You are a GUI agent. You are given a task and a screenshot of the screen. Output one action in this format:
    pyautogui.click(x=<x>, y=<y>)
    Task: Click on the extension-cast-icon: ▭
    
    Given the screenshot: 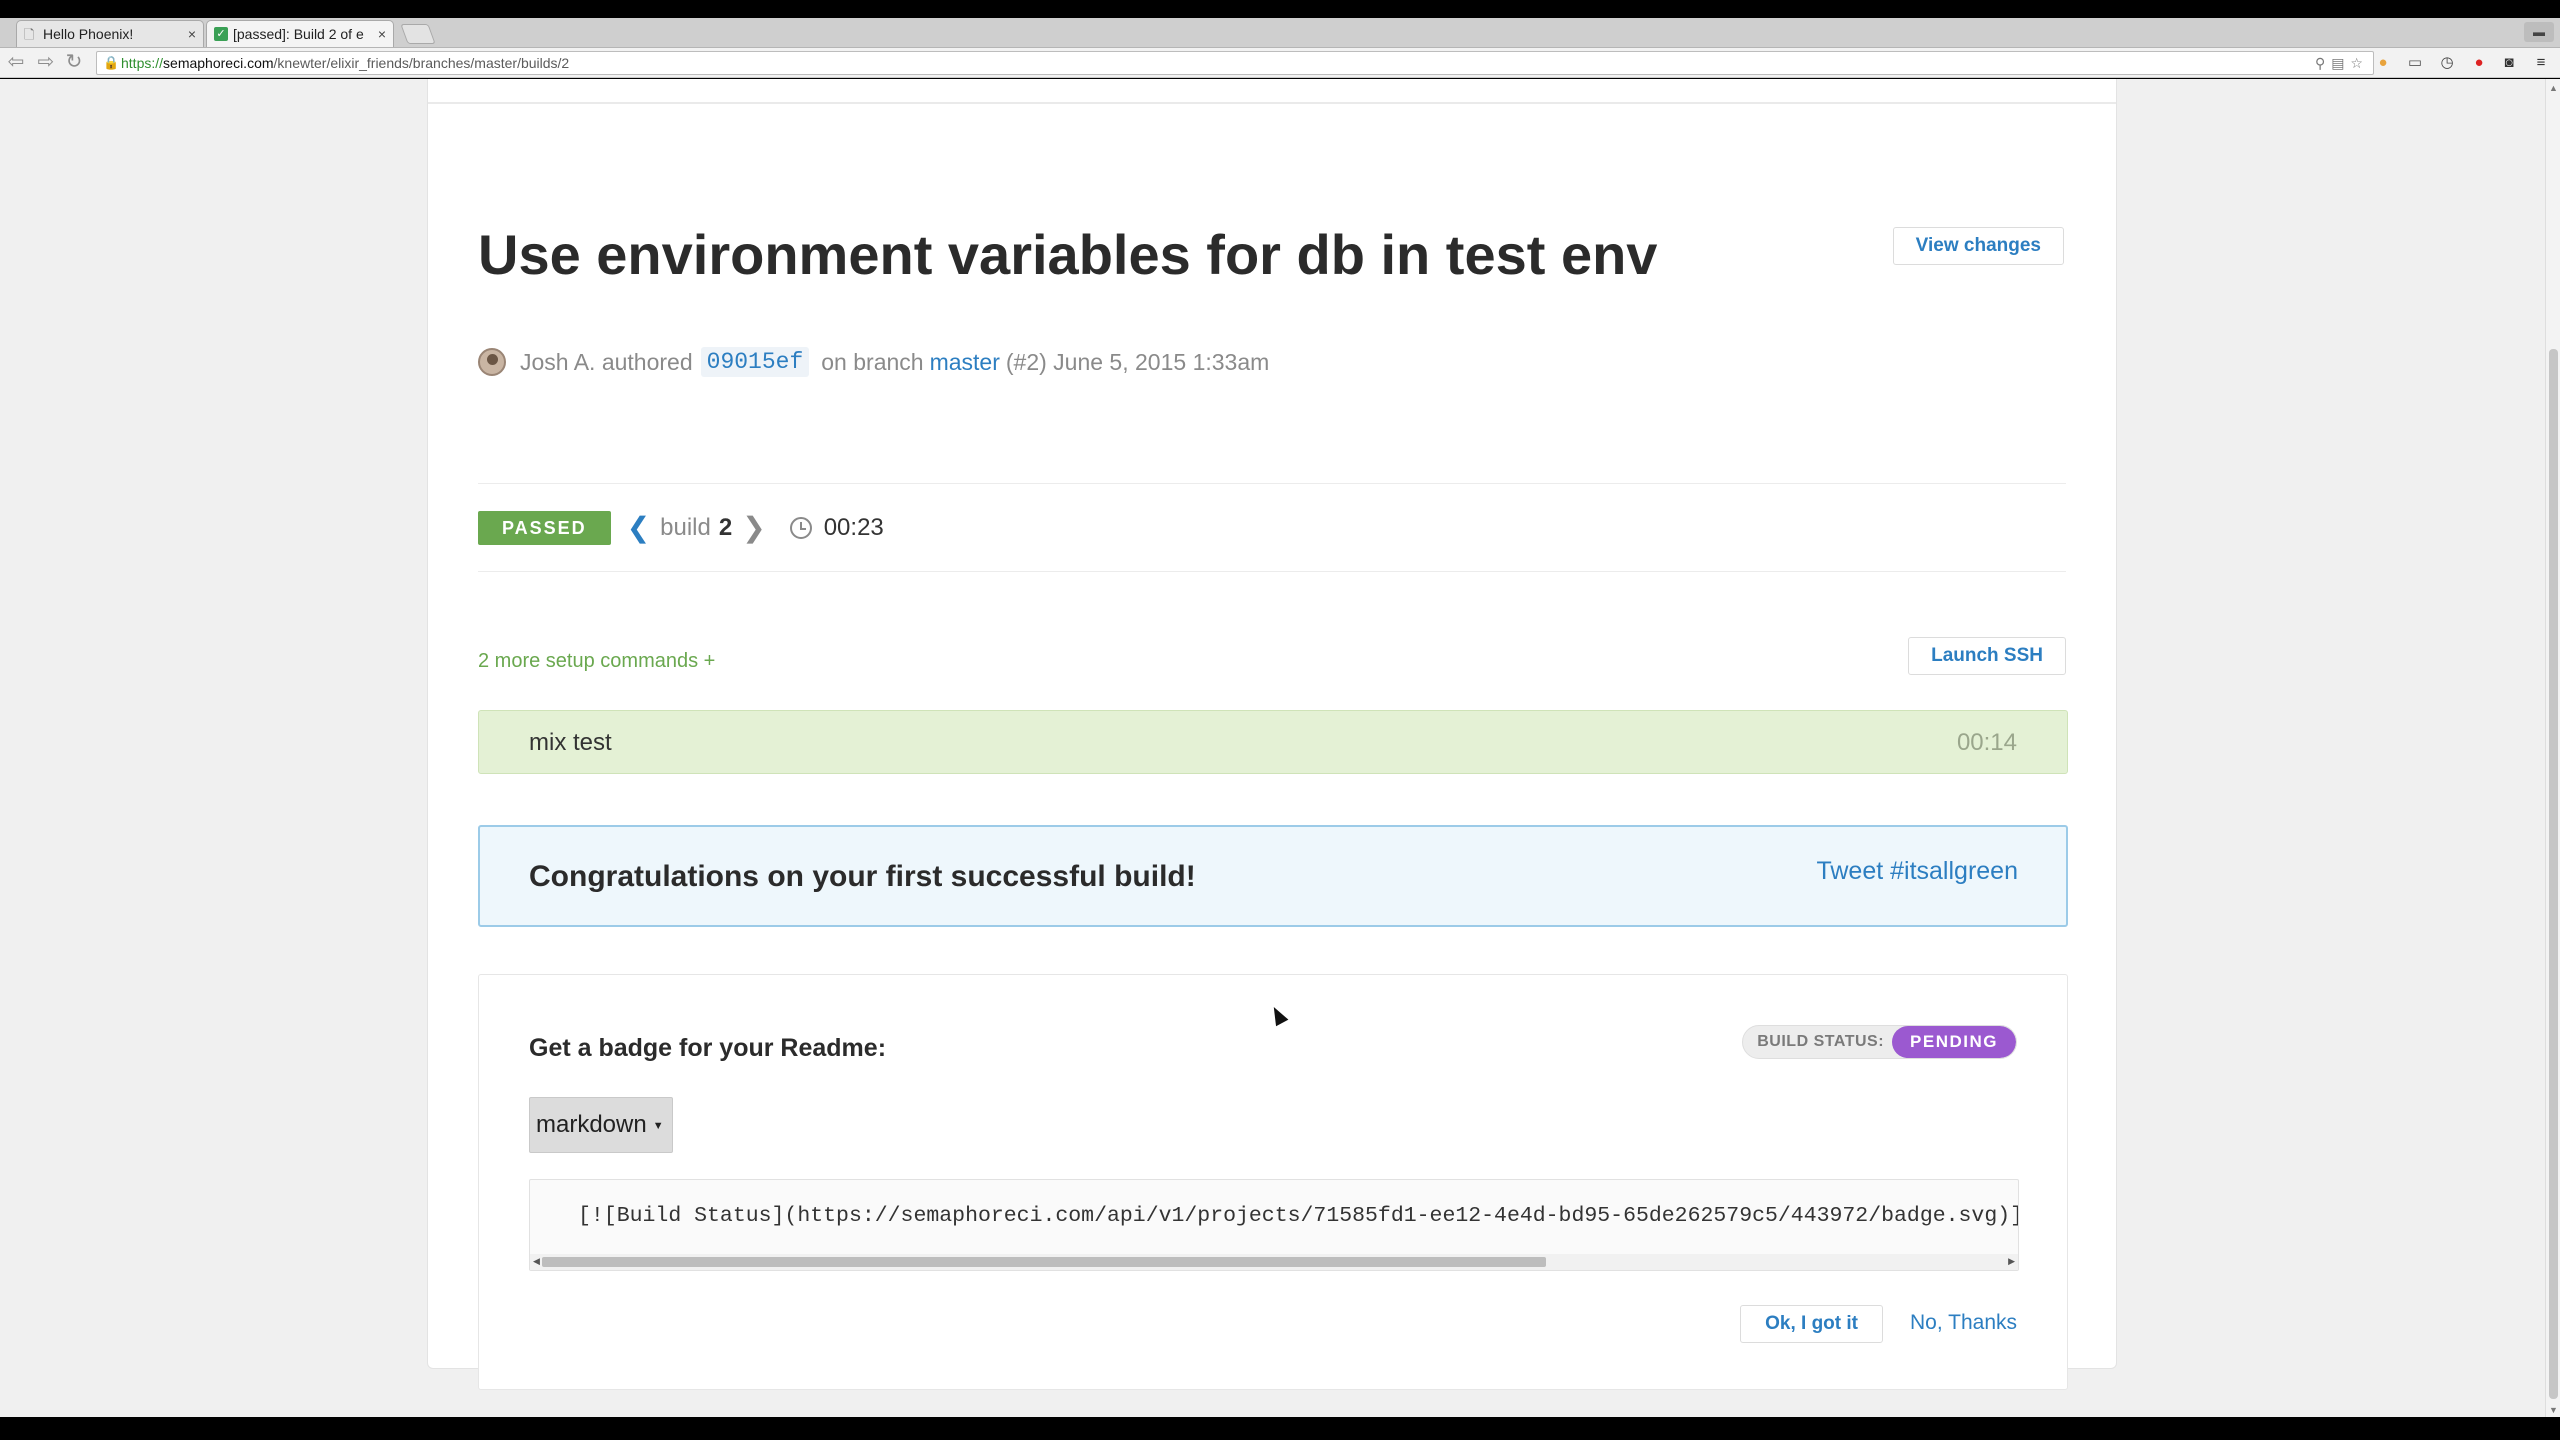 What is the action you would take?
    pyautogui.click(x=2415, y=63)
    